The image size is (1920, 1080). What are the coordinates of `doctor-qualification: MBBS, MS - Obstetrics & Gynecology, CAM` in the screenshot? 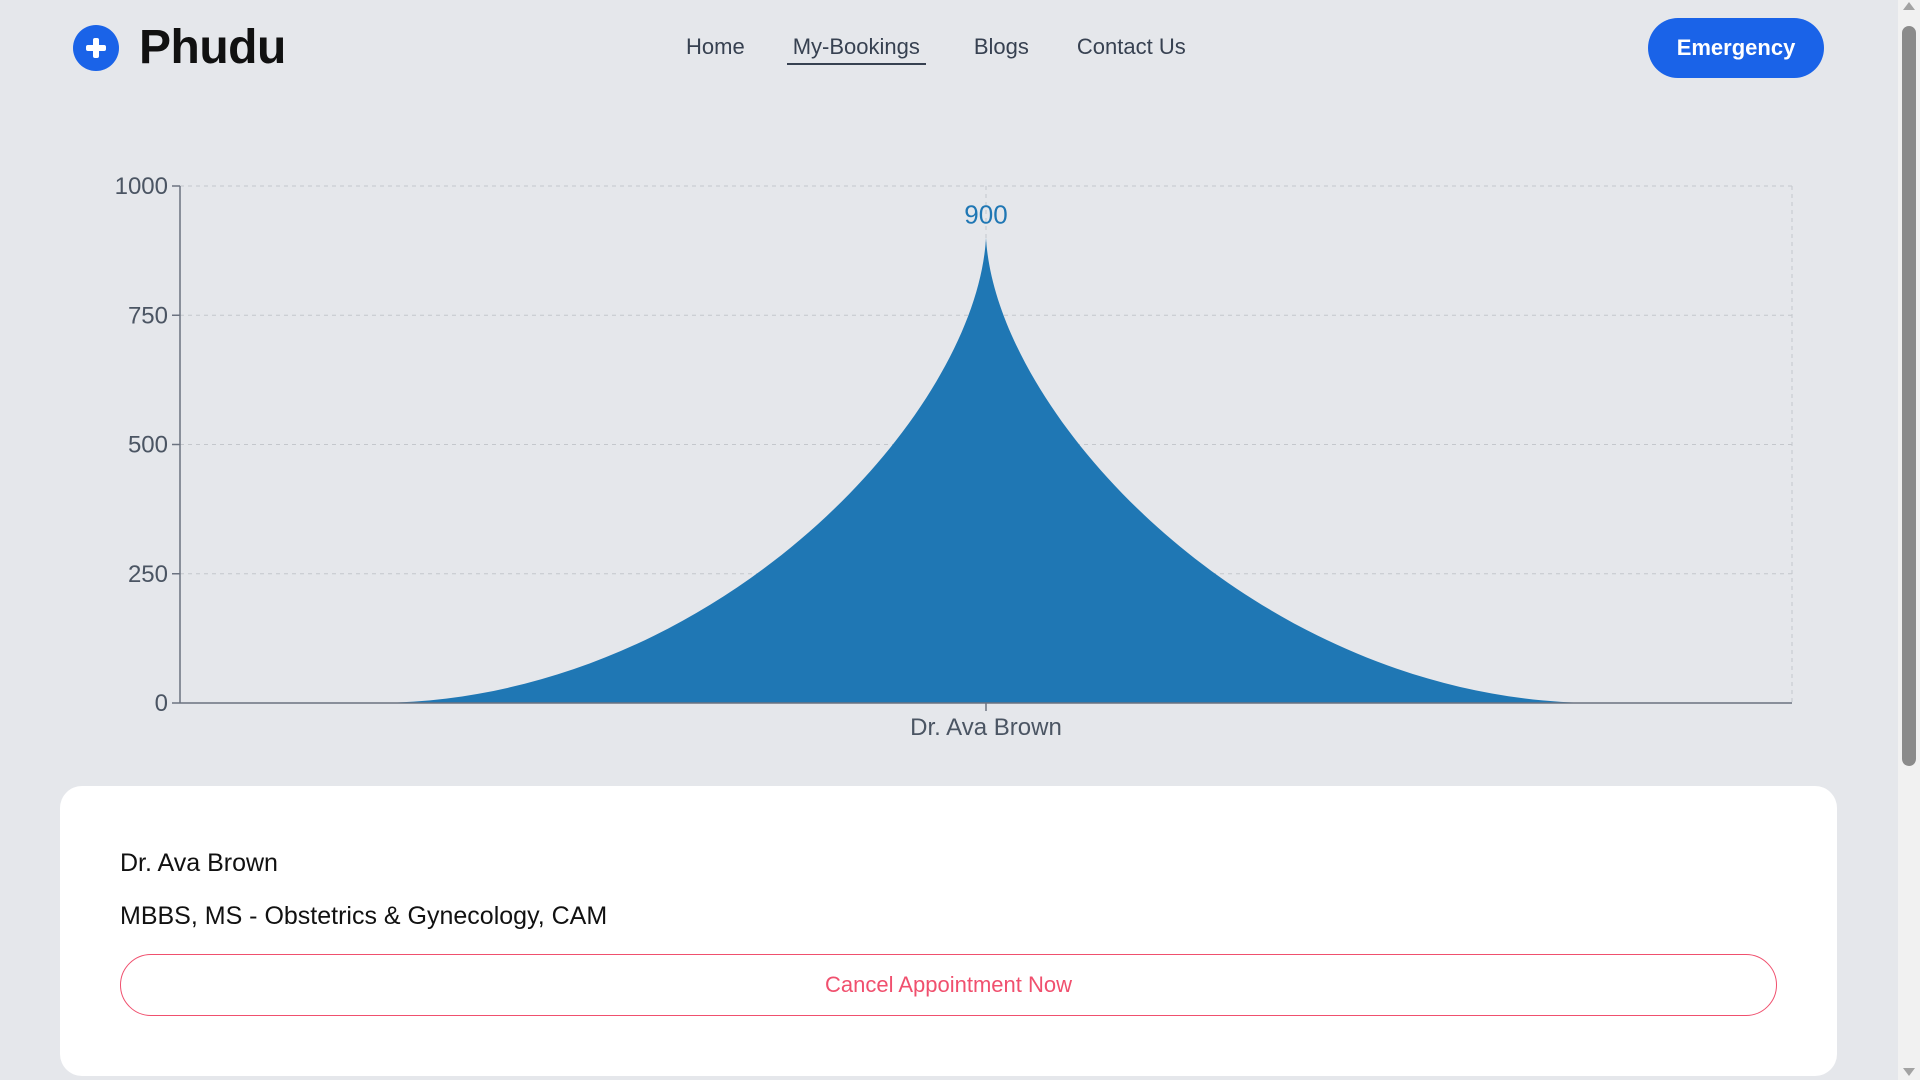 It's located at (364, 916).